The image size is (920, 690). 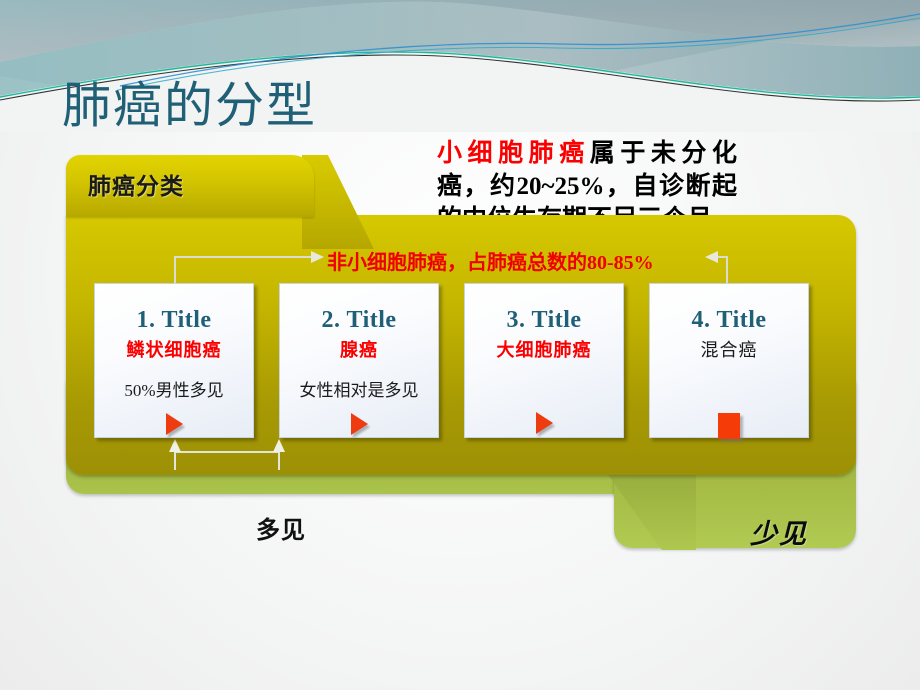 What do you see at coordinates (544, 350) in the screenshot?
I see `card-subtitle: 大细胞肺癌` at bounding box center [544, 350].